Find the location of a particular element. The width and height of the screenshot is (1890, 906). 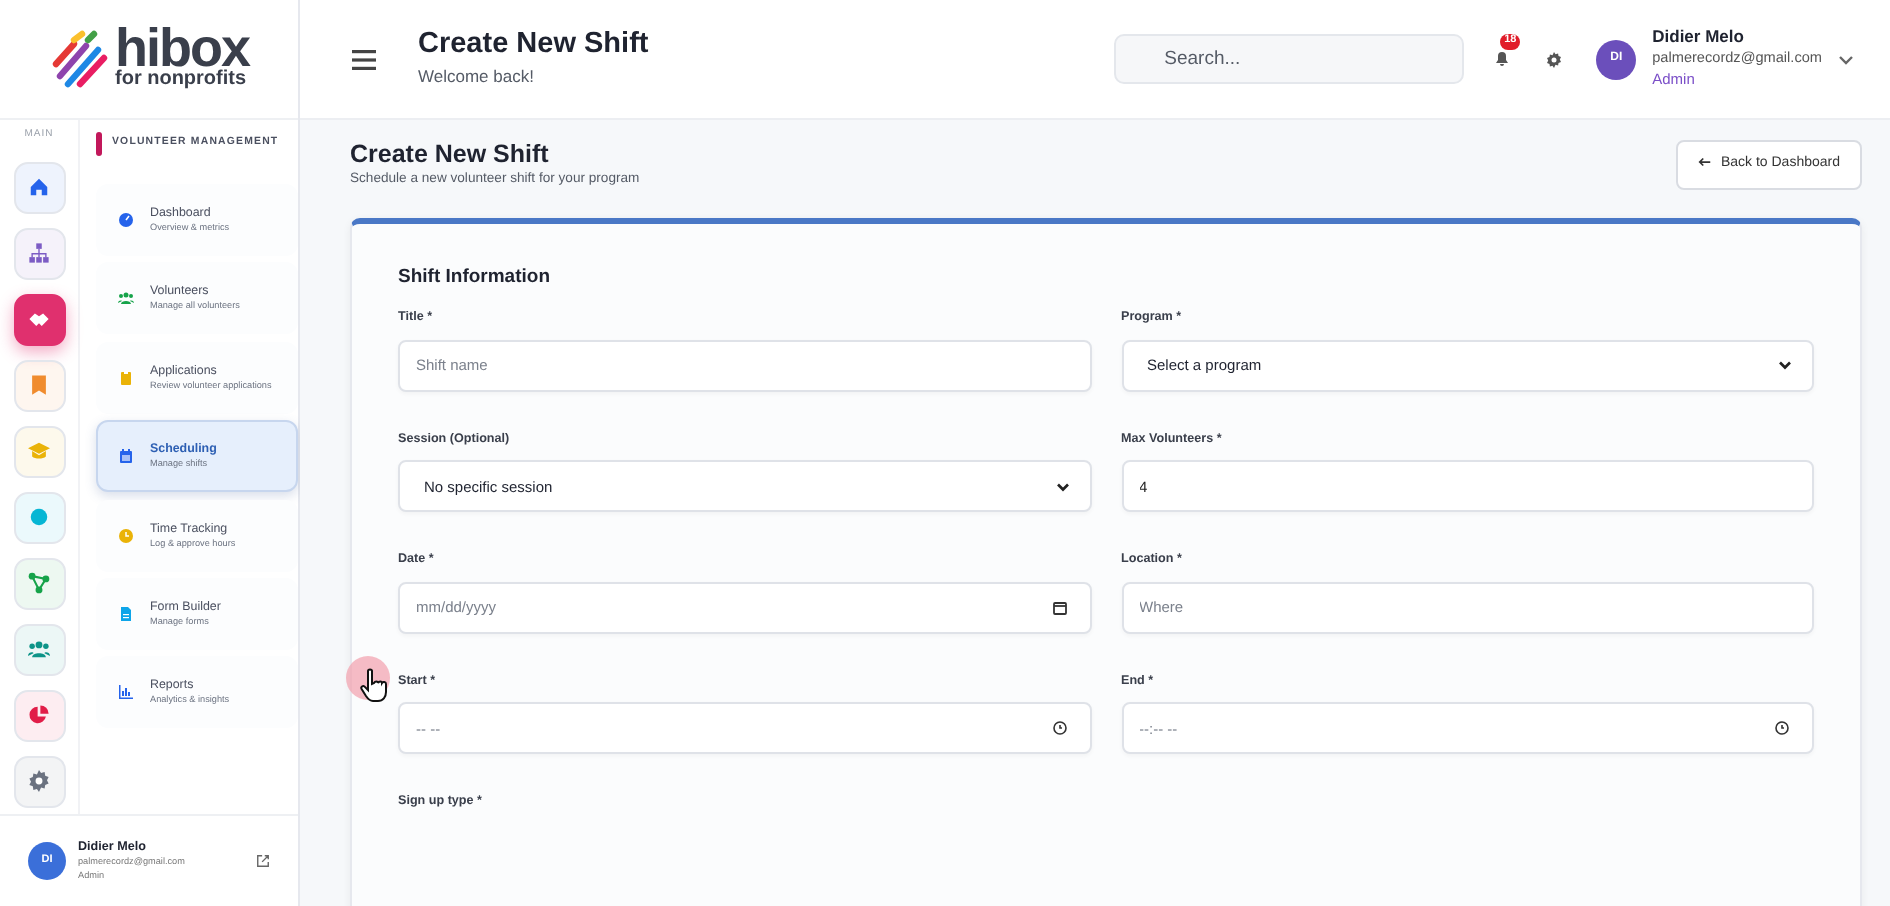

header-title: Create New Shift is located at coordinates (533, 46).